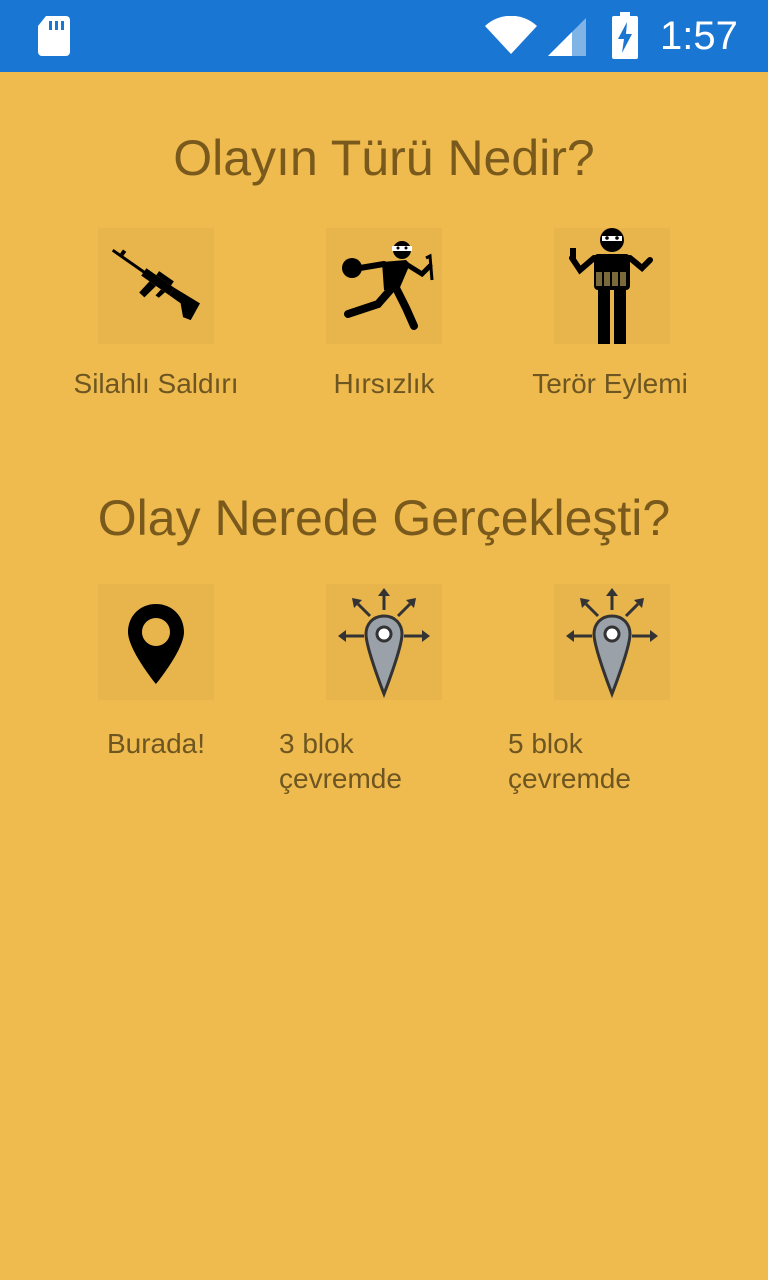 The image size is (768, 1280). I want to click on wifi-icon, so click(511, 35).